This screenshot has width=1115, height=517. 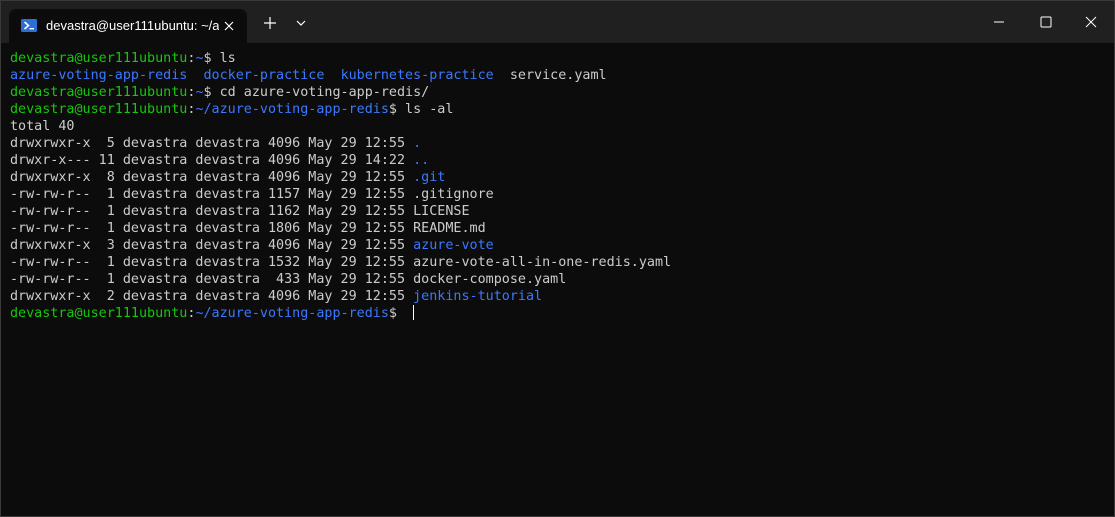 I want to click on powershell-icon, so click(x=29, y=25).